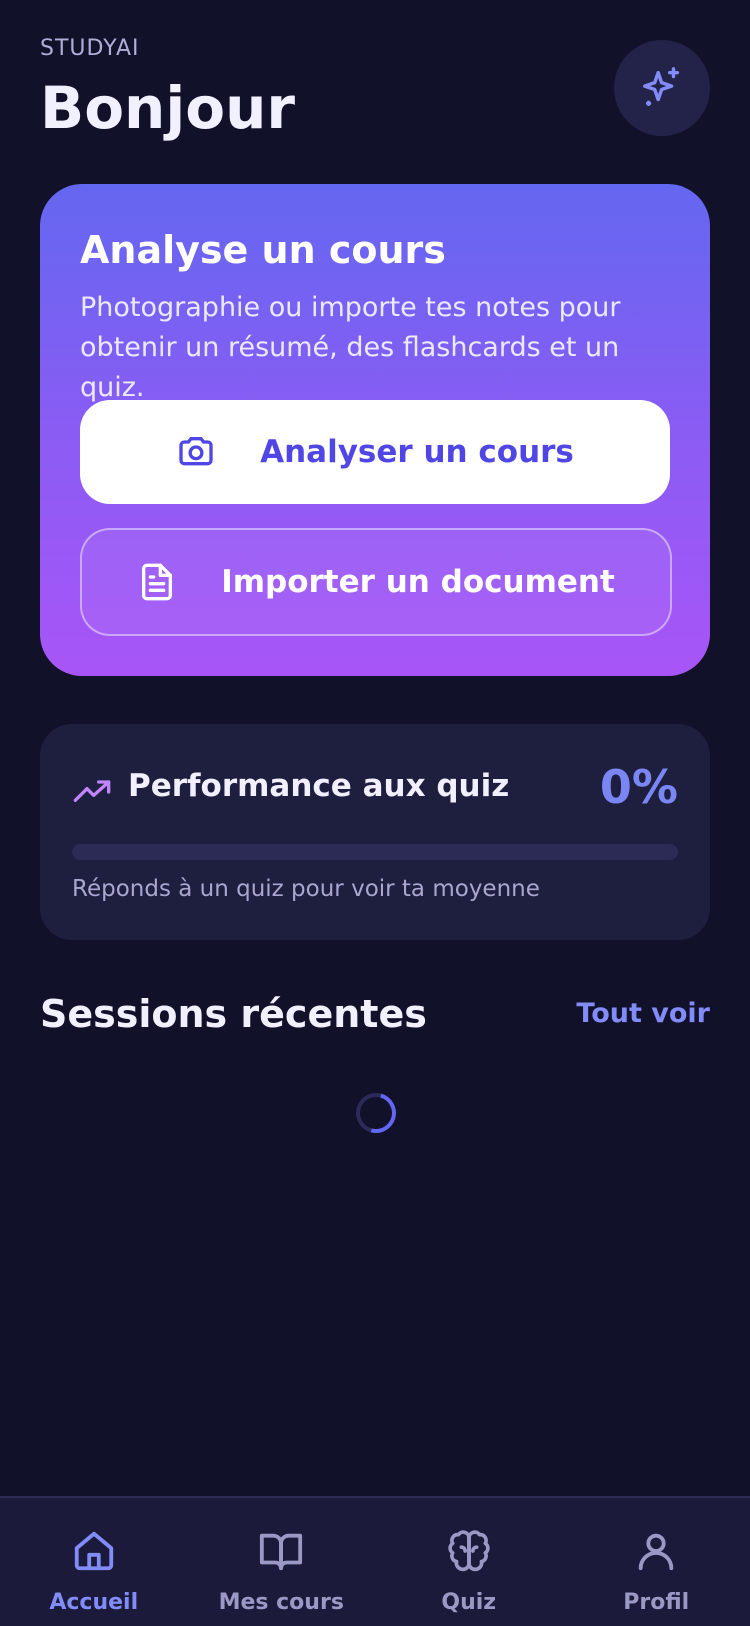  I want to click on user-icon, so click(656, 1551).